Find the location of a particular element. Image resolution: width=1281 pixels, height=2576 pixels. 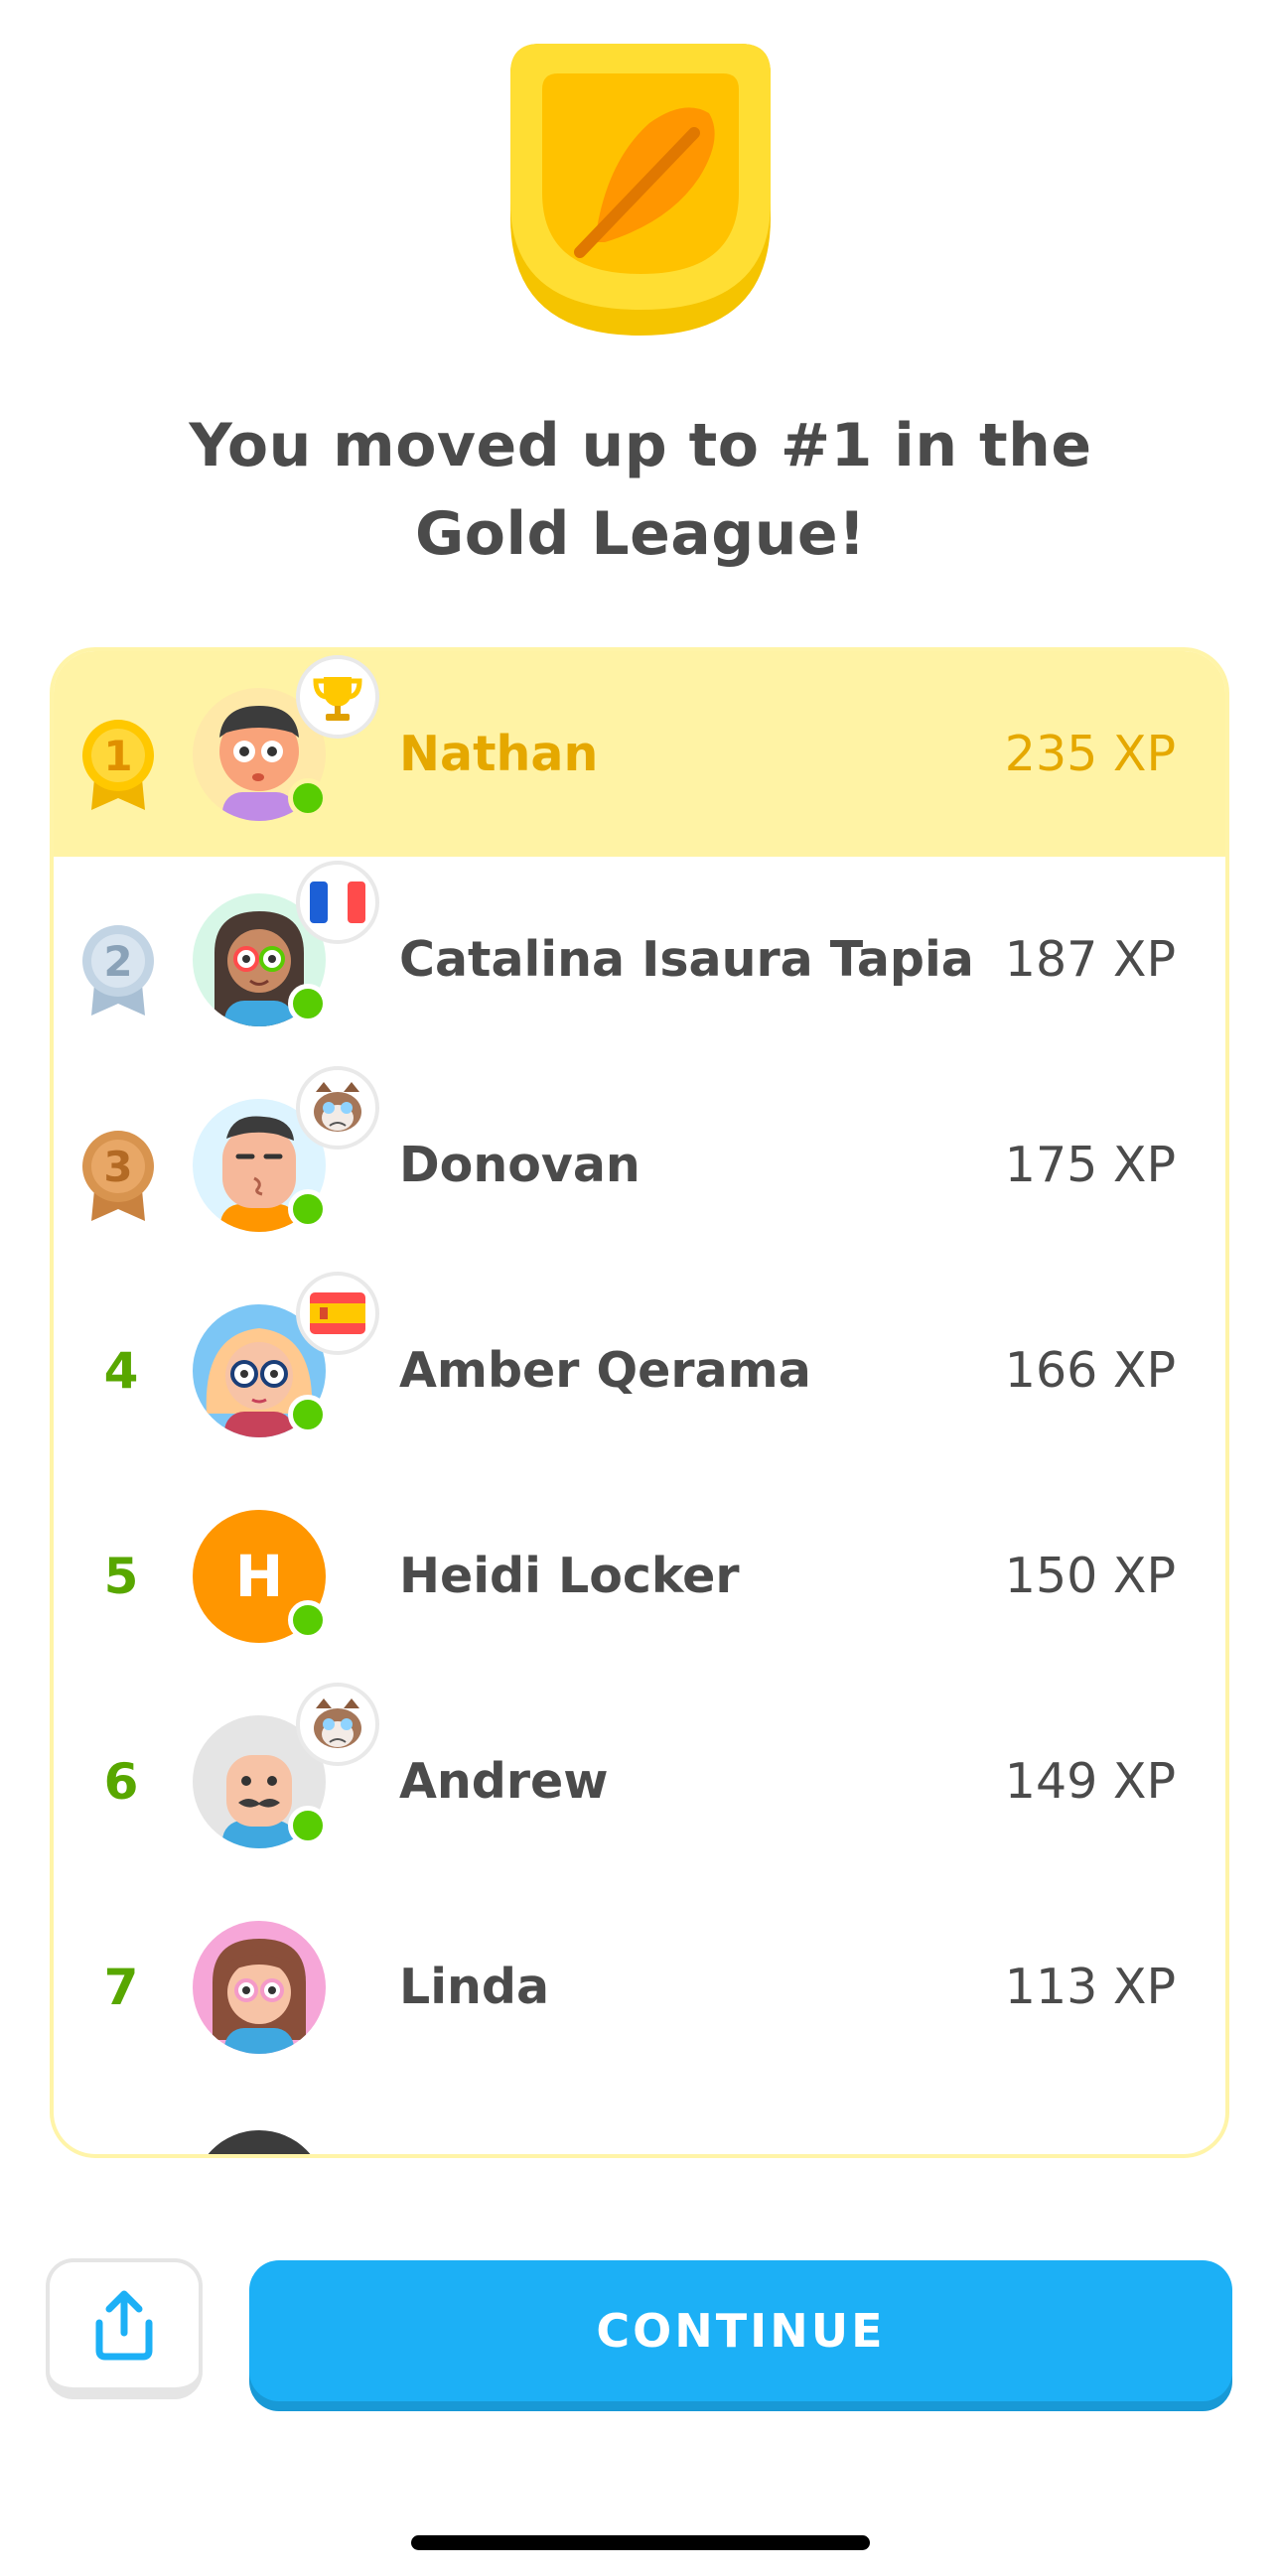

rank-cell: 3 is located at coordinates (121, 1165).